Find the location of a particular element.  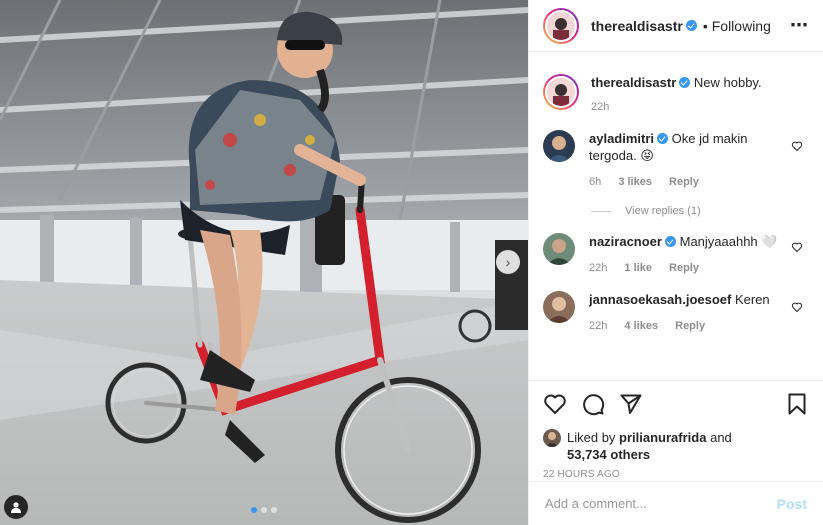

carousel-indicator is located at coordinates (264, 510).